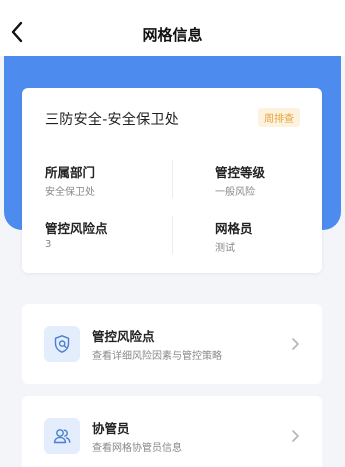  Describe the element at coordinates (70, 192) in the screenshot. I see `department-value: 安全保卫处` at that location.